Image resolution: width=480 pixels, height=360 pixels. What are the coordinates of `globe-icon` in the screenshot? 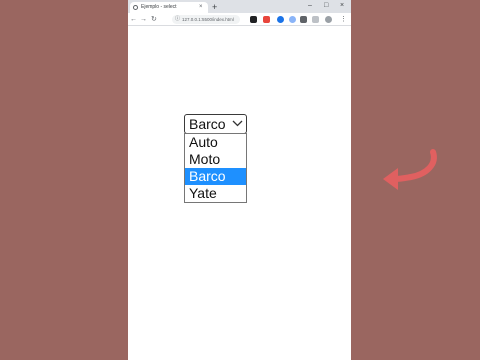 It's located at (135, 7).